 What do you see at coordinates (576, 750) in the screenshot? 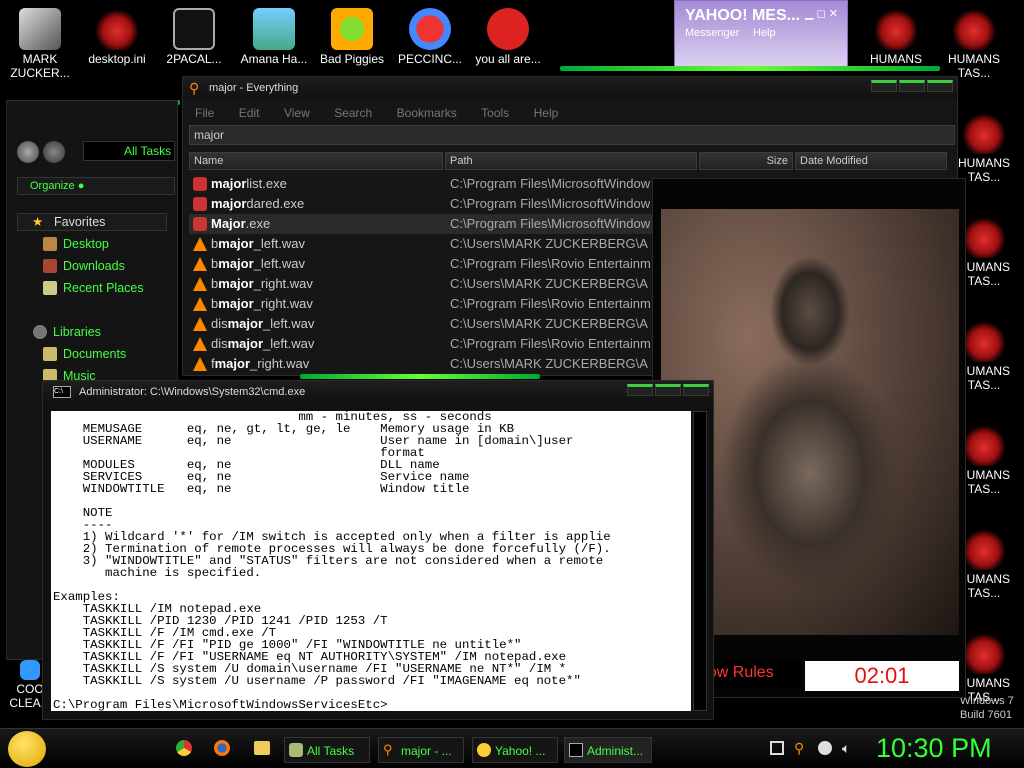
I see `cmd-icon` at bounding box center [576, 750].